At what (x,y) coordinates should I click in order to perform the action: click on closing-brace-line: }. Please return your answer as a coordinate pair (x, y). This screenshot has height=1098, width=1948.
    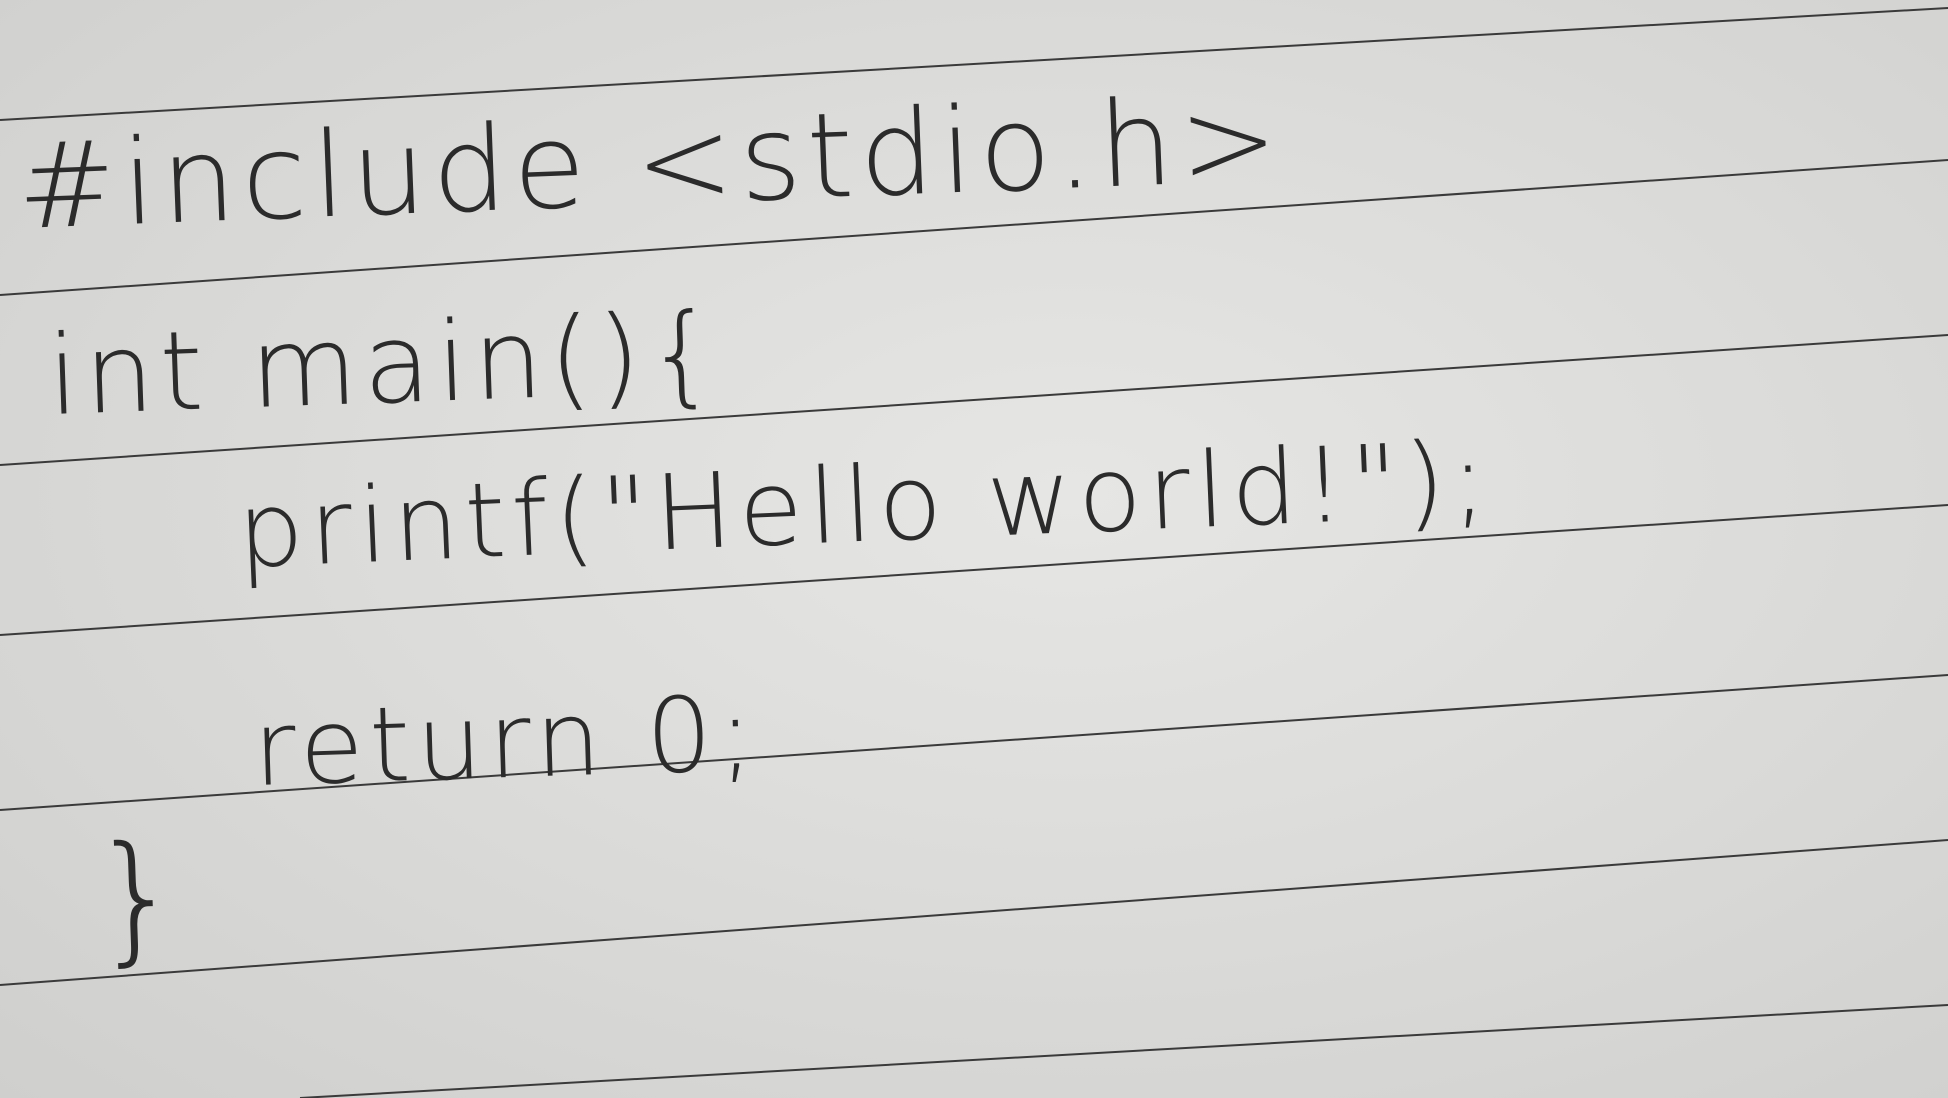
    Looking at the image, I should click on (140, 897).